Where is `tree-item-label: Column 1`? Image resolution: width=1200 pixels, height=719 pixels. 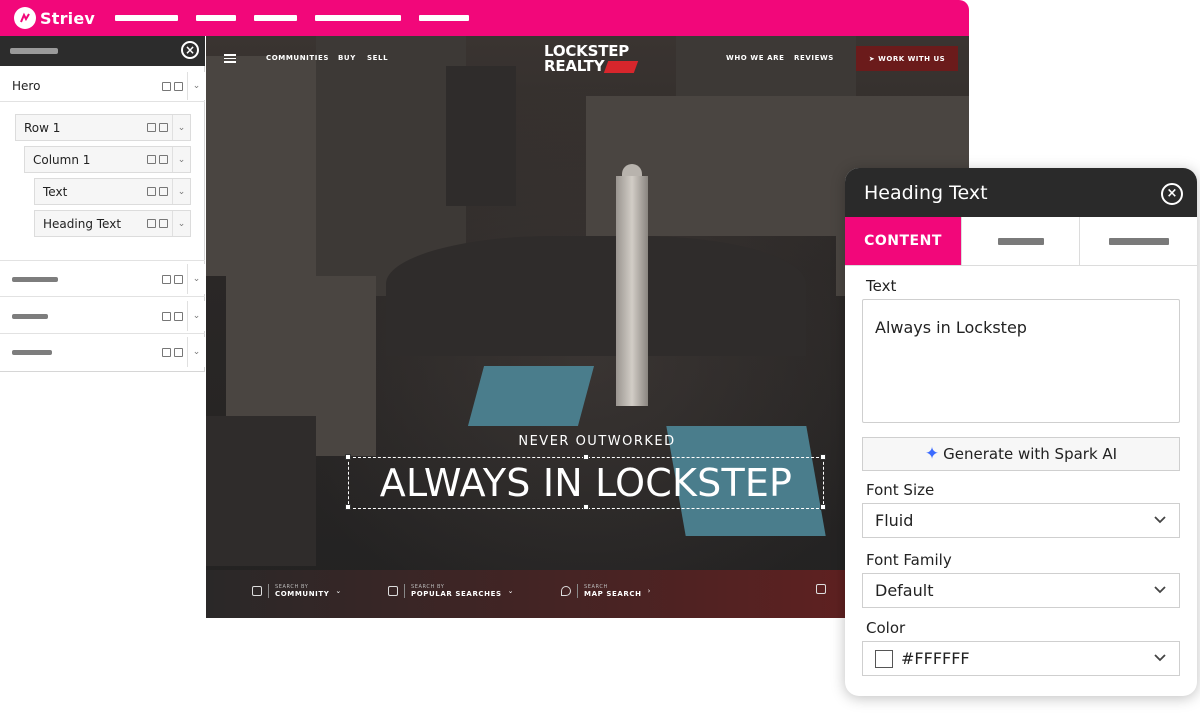
tree-item-label: Column 1 is located at coordinates (62, 159).